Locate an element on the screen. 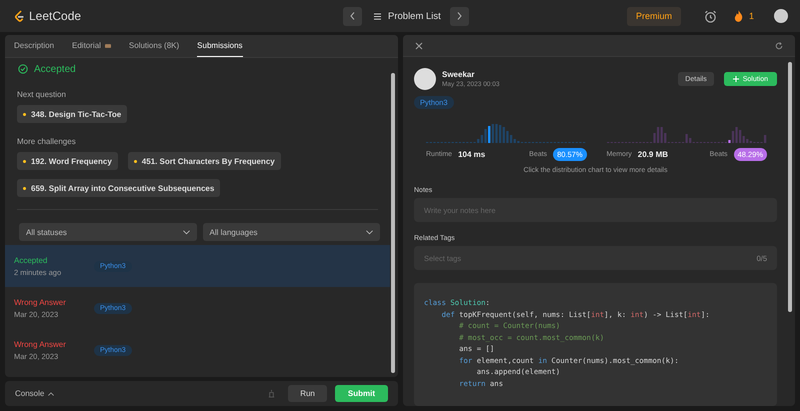 The height and width of the screenshot is (411, 800). previous-button is located at coordinates (352, 16).